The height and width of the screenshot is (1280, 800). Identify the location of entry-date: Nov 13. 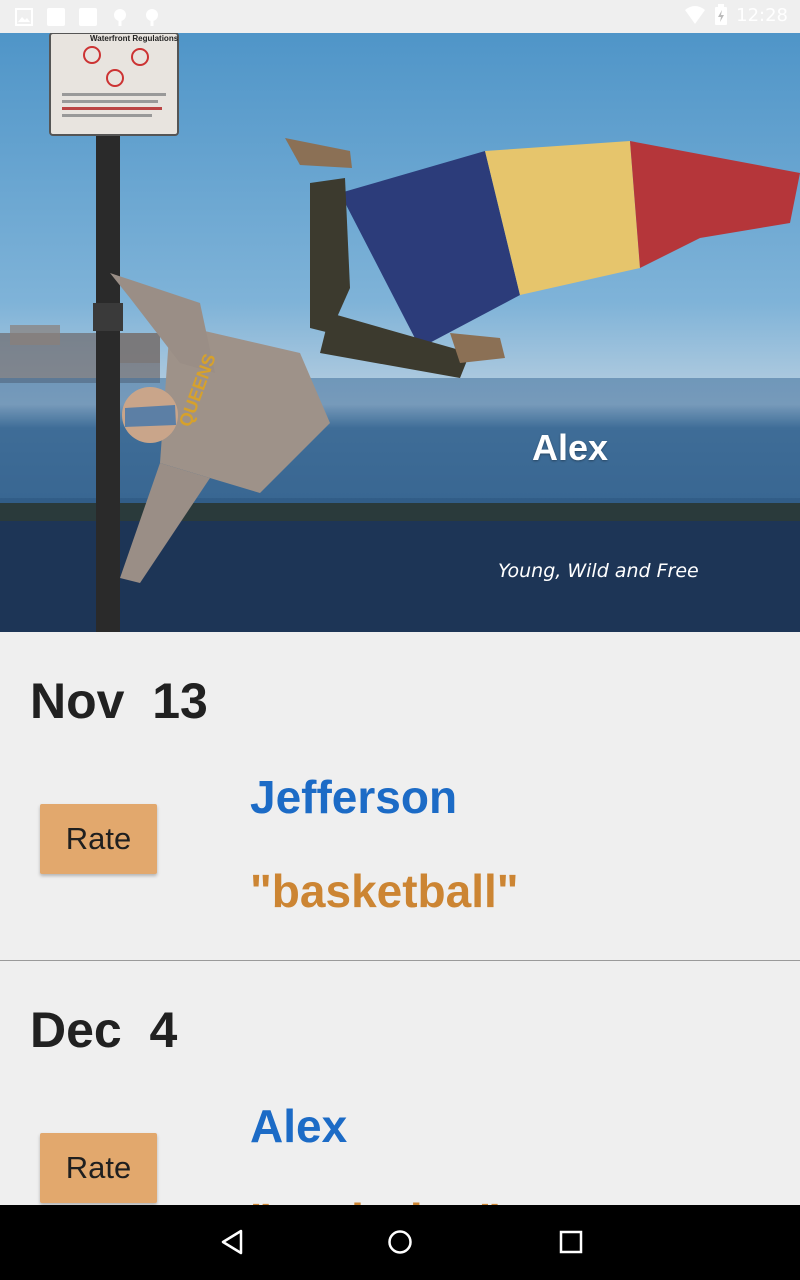
(119, 701).